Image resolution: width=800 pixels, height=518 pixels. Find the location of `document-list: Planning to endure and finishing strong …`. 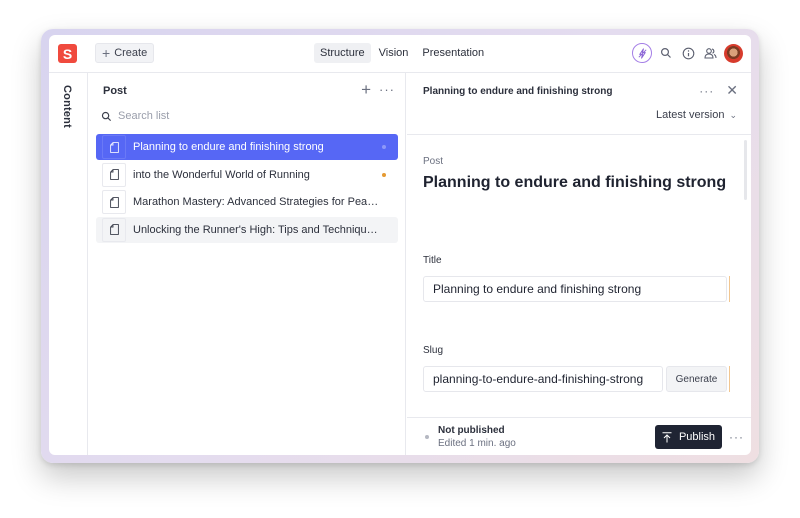

document-list: Planning to endure and finishing strong … is located at coordinates (247, 189).